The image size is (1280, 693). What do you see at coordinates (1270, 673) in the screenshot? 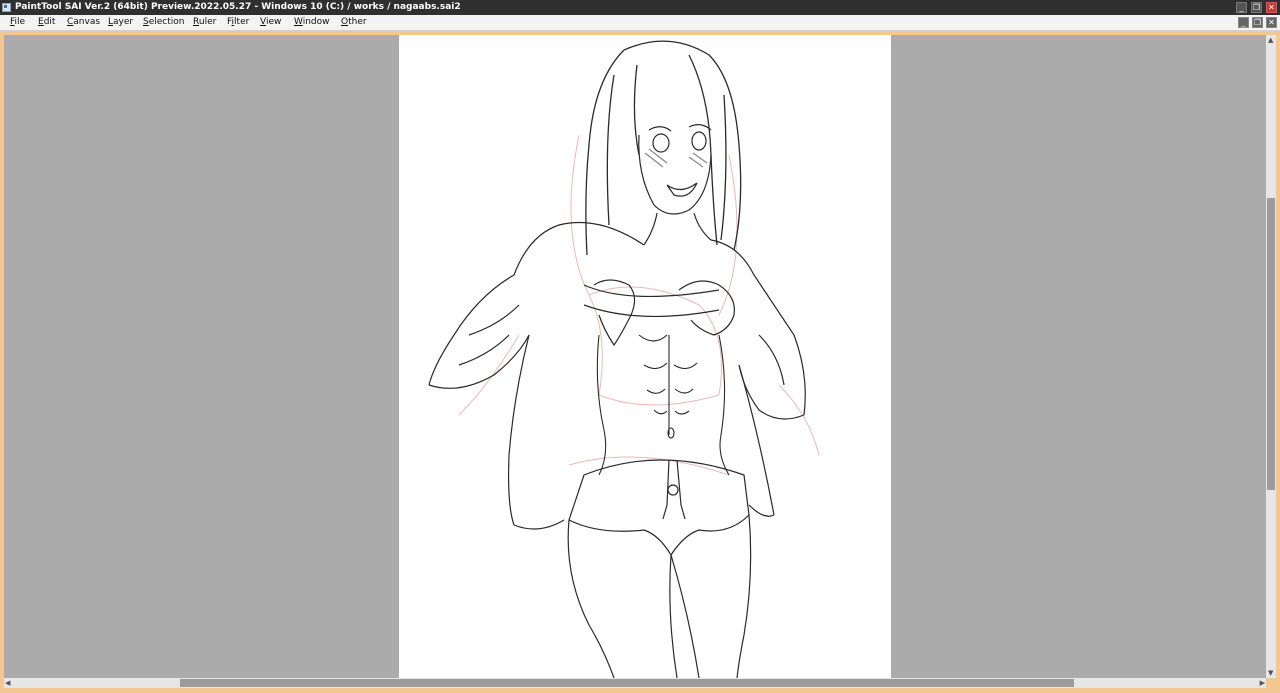
I see `scroll-down-icon: ▼` at bounding box center [1270, 673].